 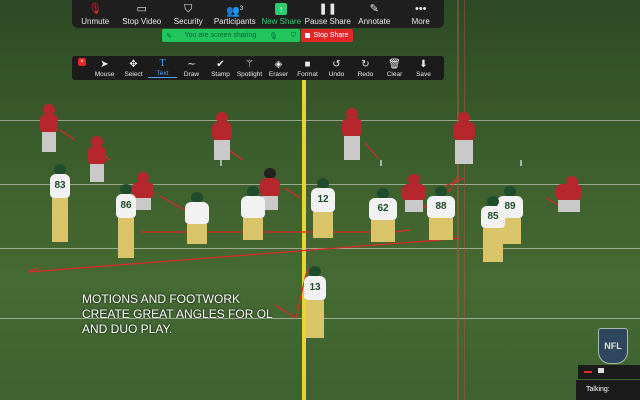 I want to click on more-icon: •••, so click(x=420, y=9).